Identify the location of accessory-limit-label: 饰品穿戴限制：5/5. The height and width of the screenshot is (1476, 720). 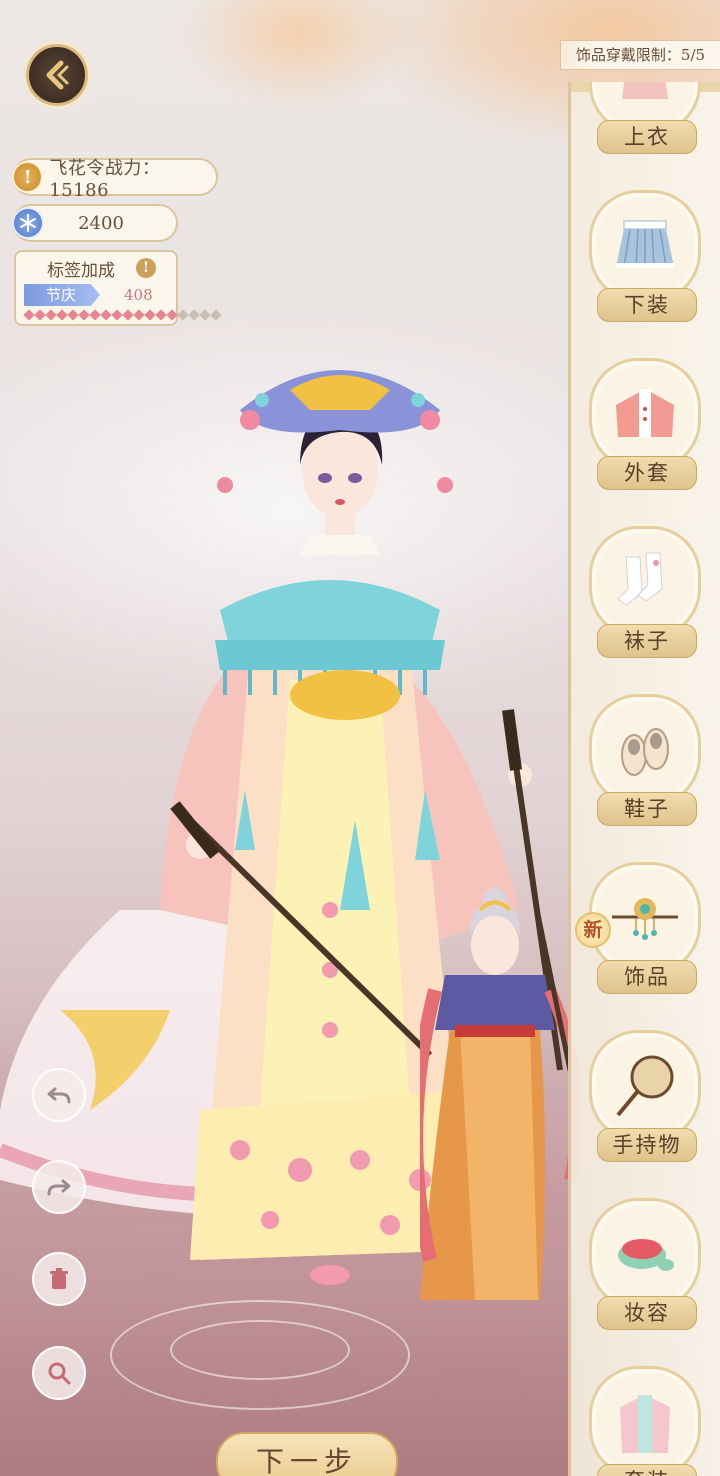
(640, 55).